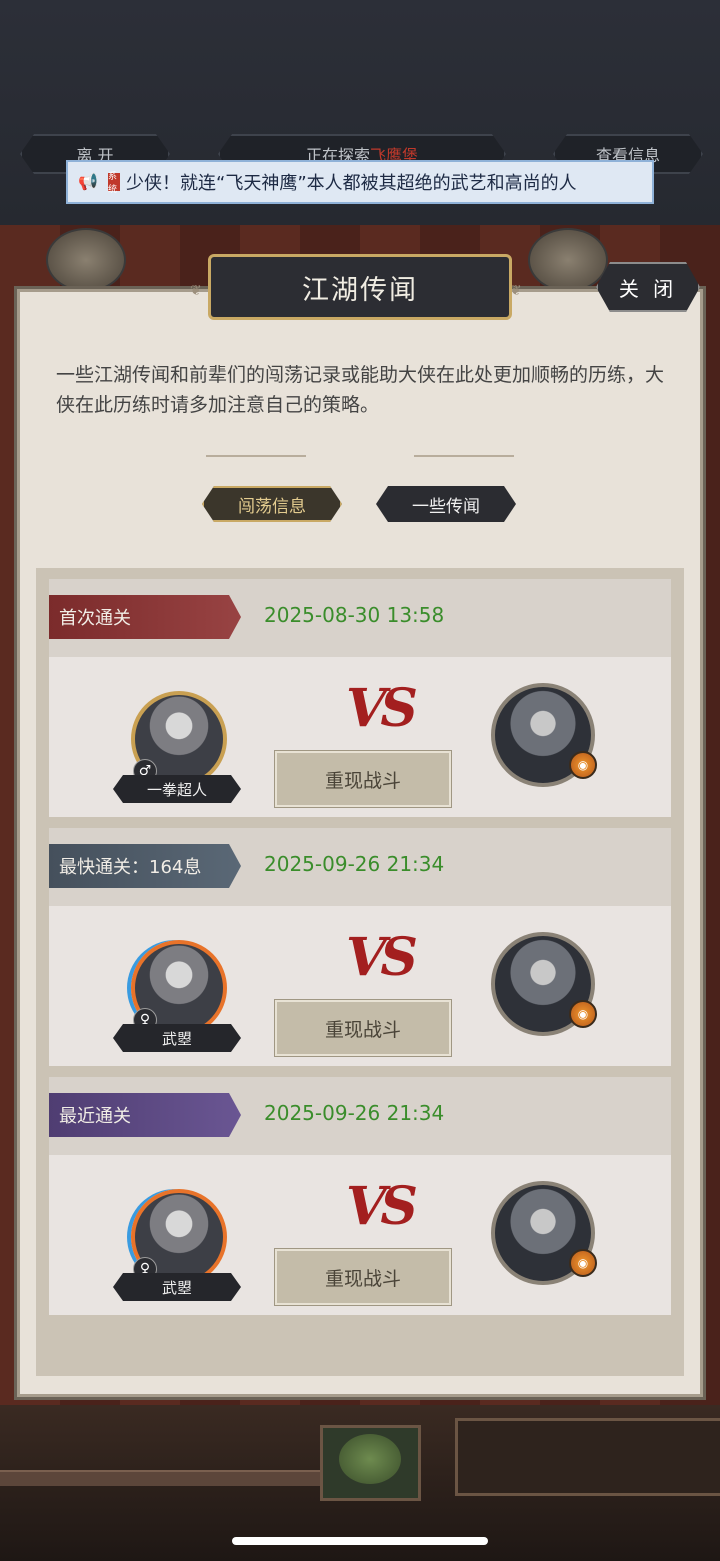 Image resolution: width=720 pixels, height=1561 pixels. I want to click on record-header: 最快通关：164息 2025-09-26 21:34, so click(360, 867).